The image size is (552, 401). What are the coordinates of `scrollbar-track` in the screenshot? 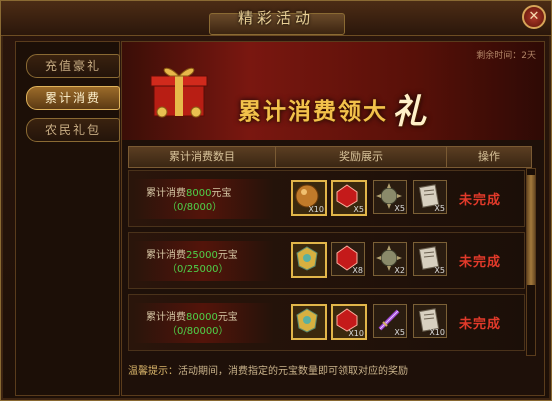 It's located at (531, 262).